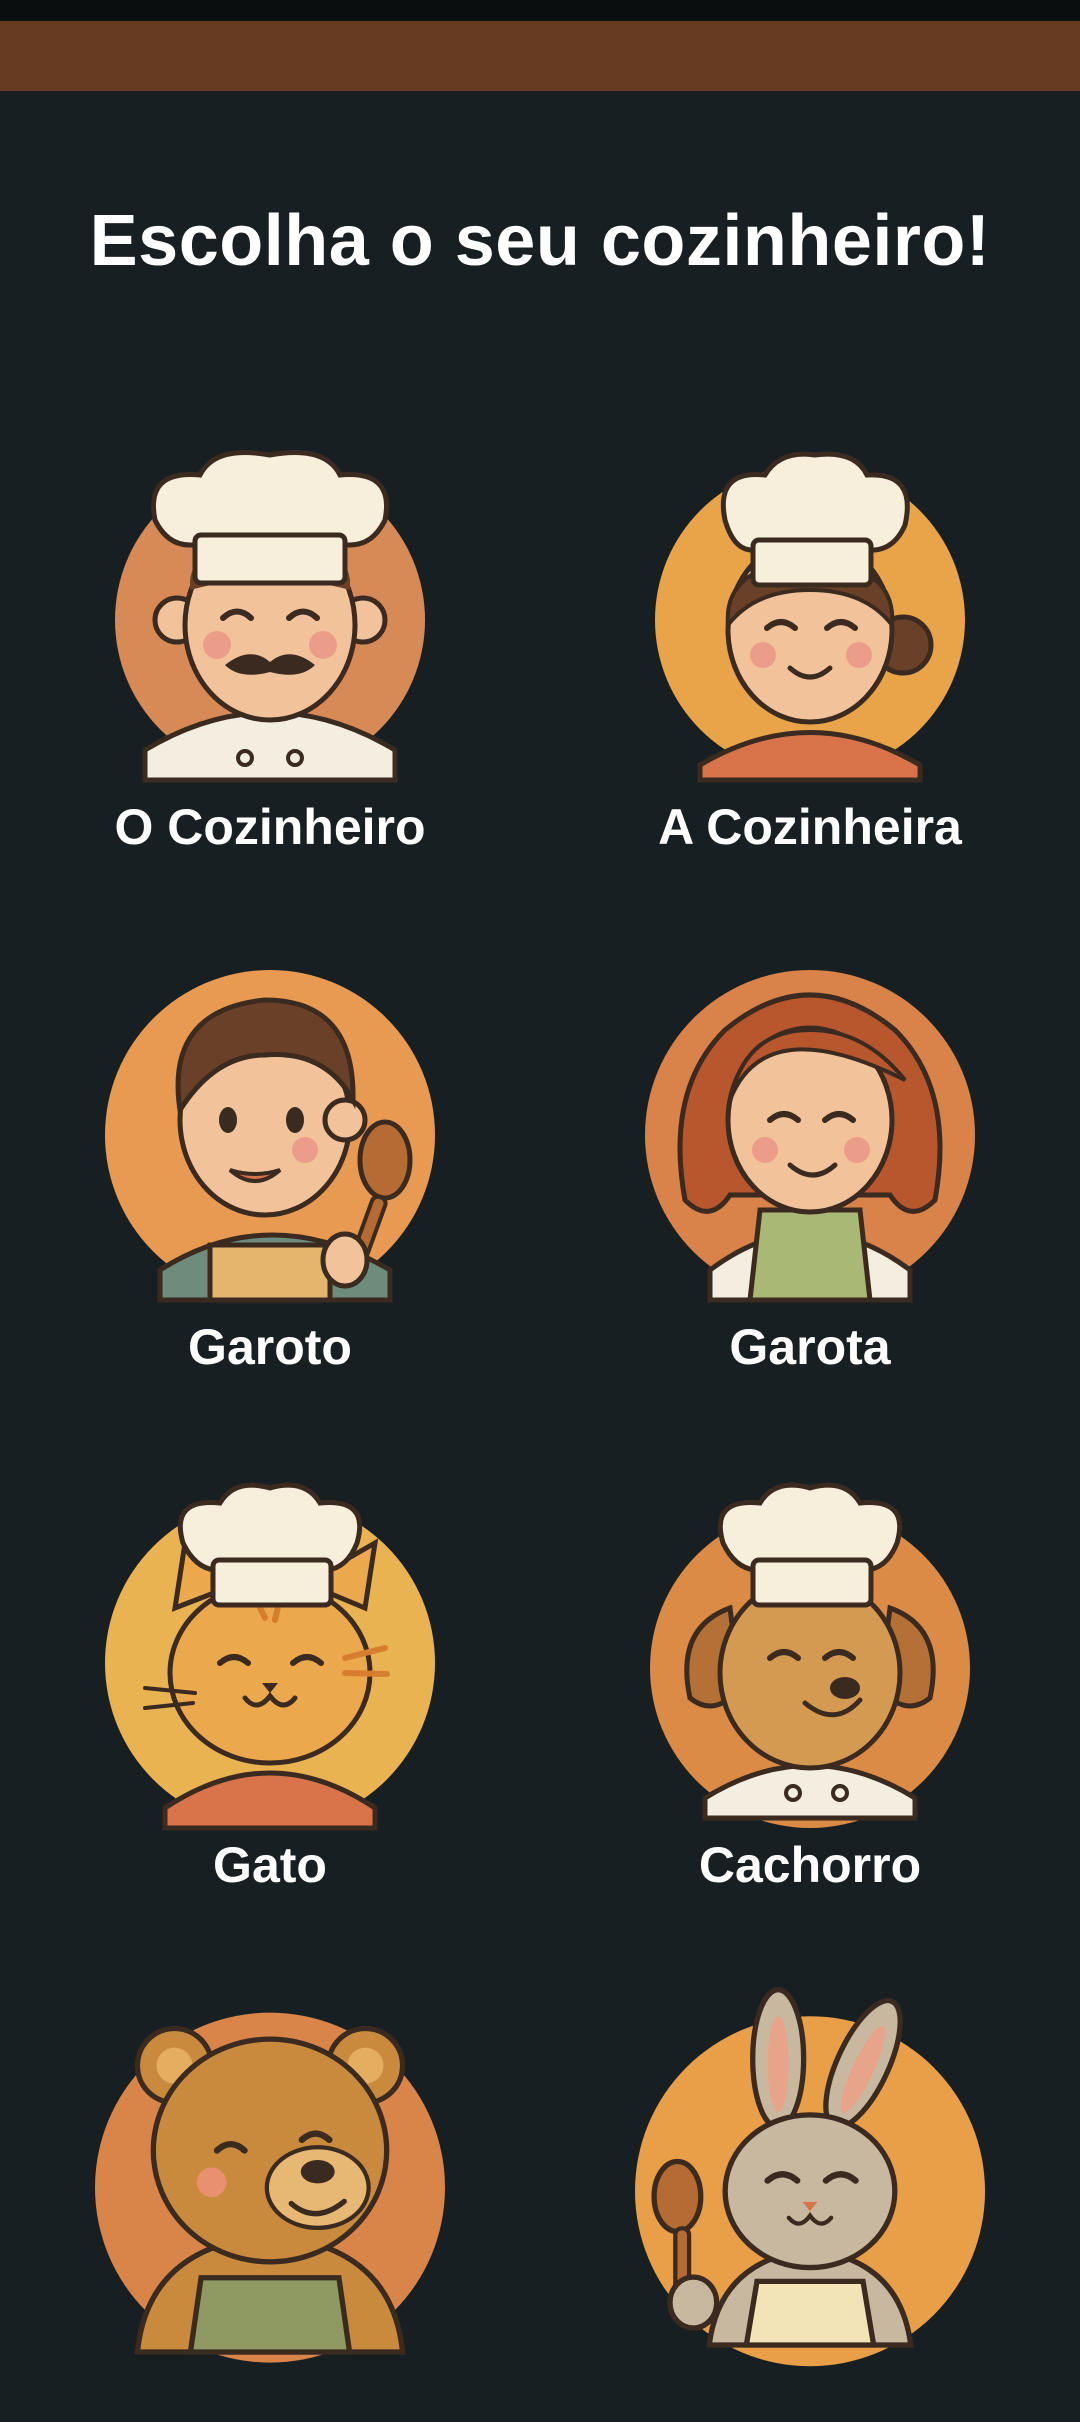 This screenshot has width=1080, height=2422. Describe the element at coordinates (540, 56) in the screenshot. I see `app-bar` at that location.